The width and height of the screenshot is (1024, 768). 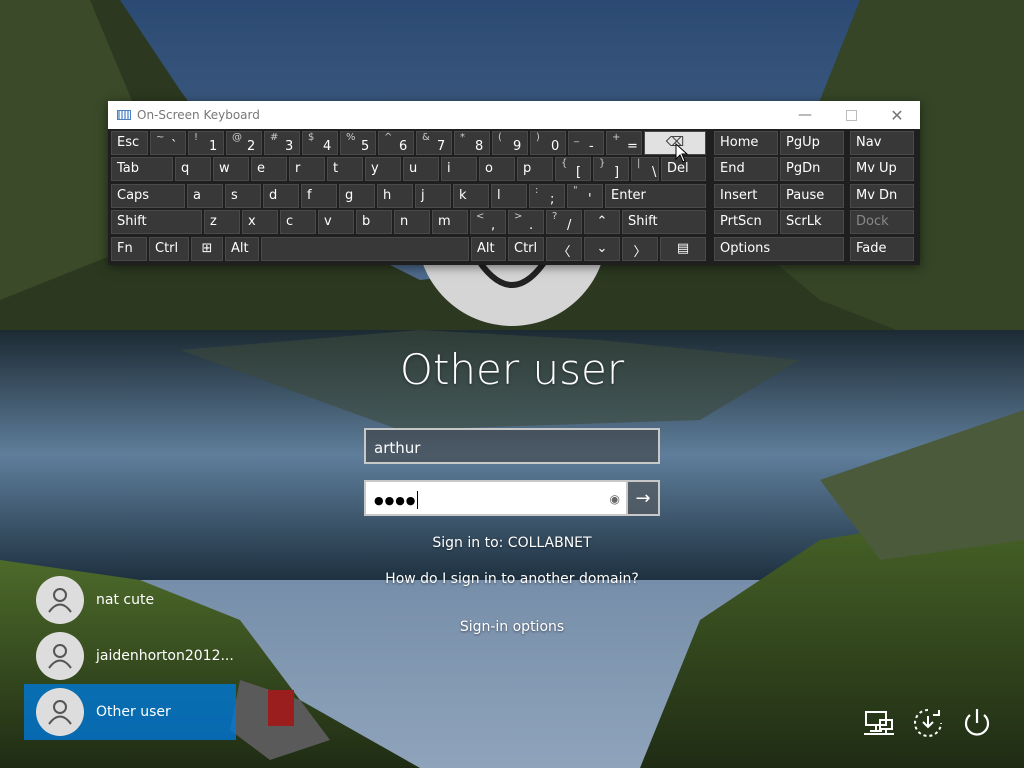 I want to click on key-pause: Pause, so click(x=812, y=196).